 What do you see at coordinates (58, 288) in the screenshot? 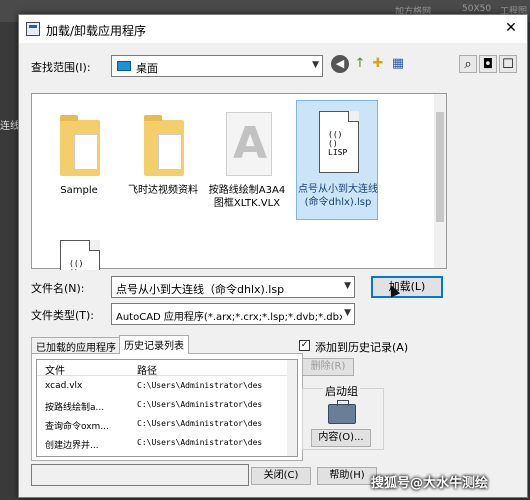
I see `filename-label: 文件名(N):` at bounding box center [58, 288].